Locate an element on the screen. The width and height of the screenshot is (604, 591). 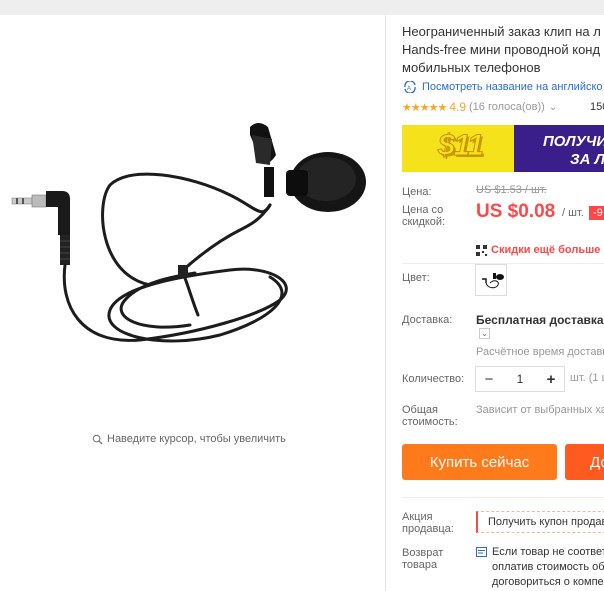
buy-now-button: Купить сейчас is located at coordinates (479, 462).